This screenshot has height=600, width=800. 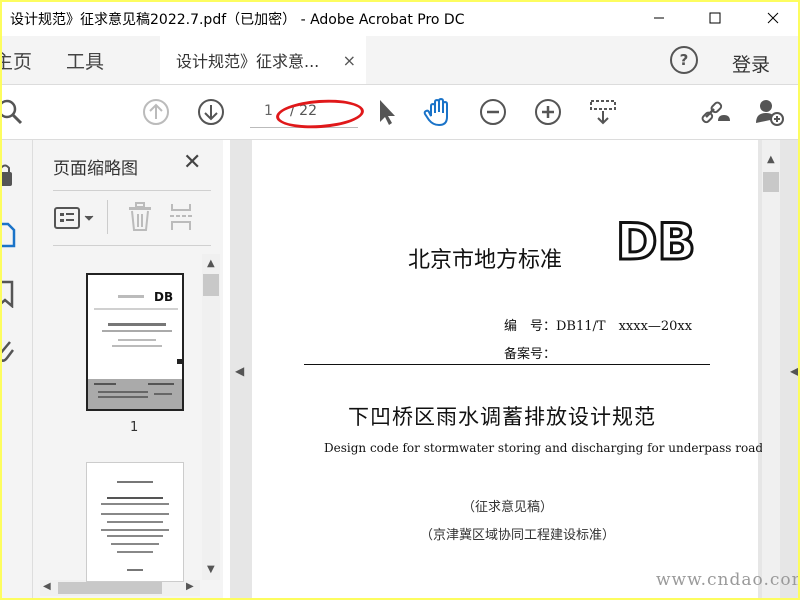 I want to click on tab-bar: 主页 工具 设计规范》征求意... × ? 登录, so click(x=400, y=60).